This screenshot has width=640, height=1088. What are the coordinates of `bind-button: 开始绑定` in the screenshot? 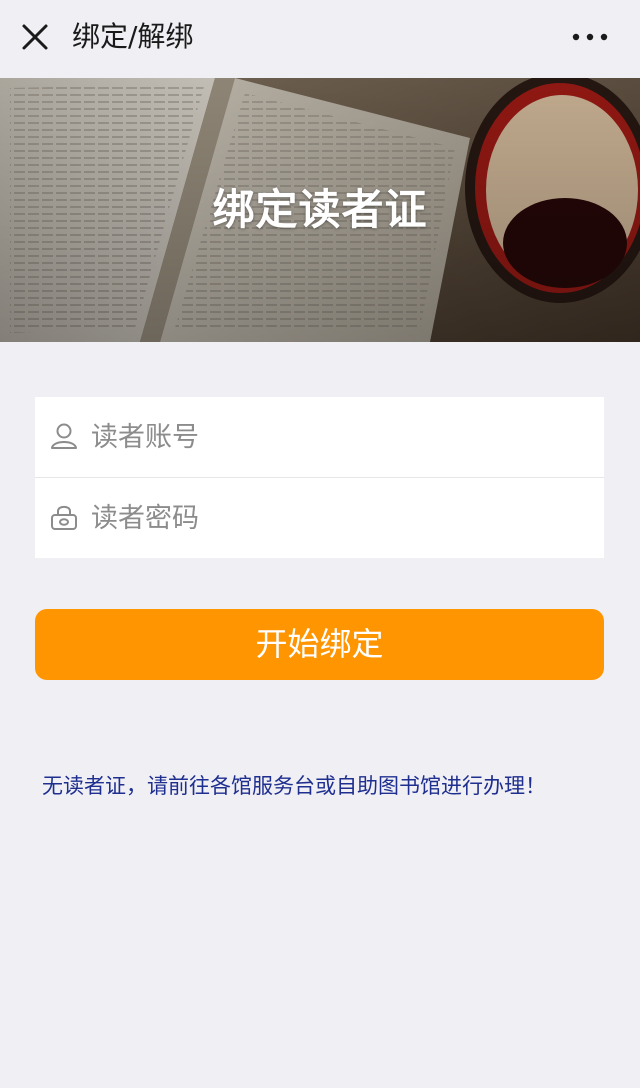 It's located at (319, 644).